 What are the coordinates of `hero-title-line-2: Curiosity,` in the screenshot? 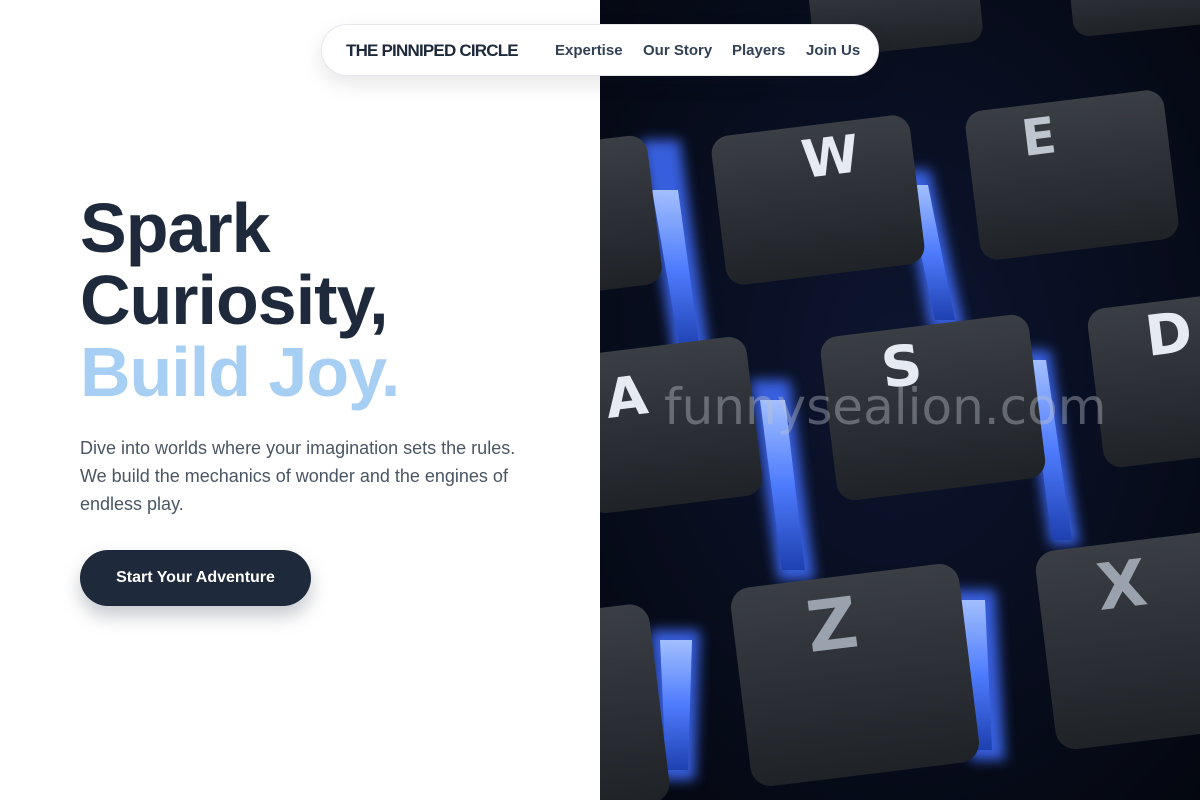 It's located at (234, 300).